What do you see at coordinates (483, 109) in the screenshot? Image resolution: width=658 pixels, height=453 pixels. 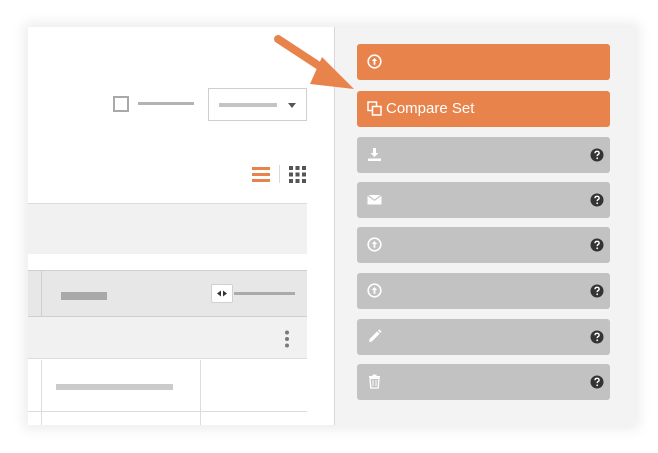 I see `compare-set-button: Compare Set` at bounding box center [483, 109].